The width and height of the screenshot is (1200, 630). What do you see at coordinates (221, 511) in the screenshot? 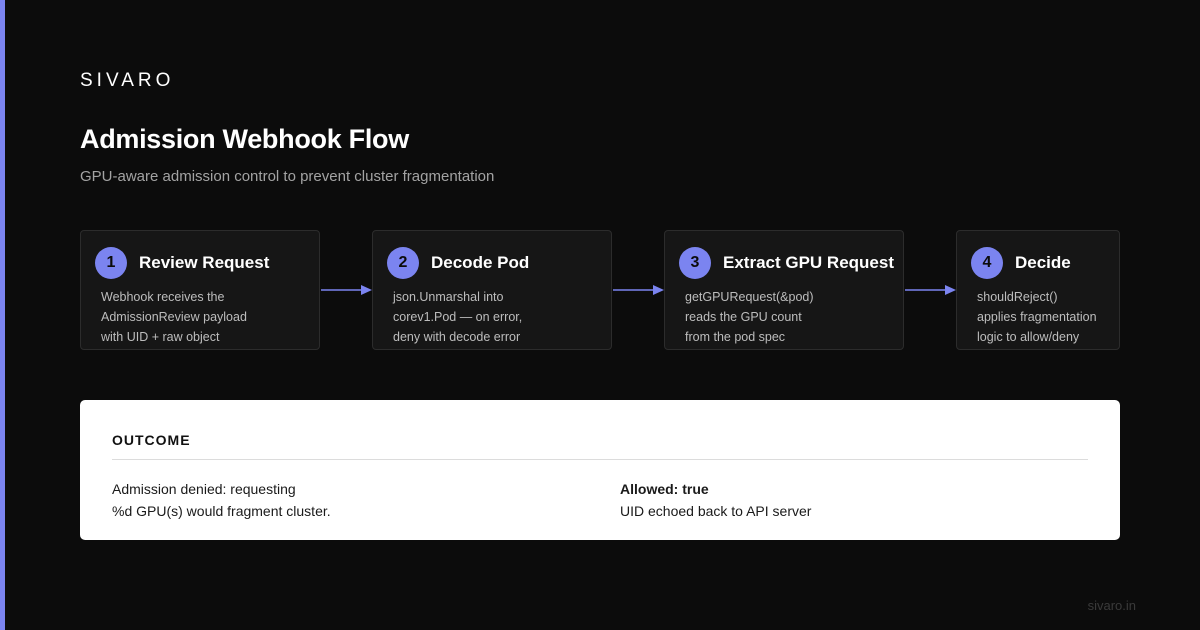
I see `outcome-denied-line: %d GPU(s) would fragment cluster.` at bounding box center [221, 511].